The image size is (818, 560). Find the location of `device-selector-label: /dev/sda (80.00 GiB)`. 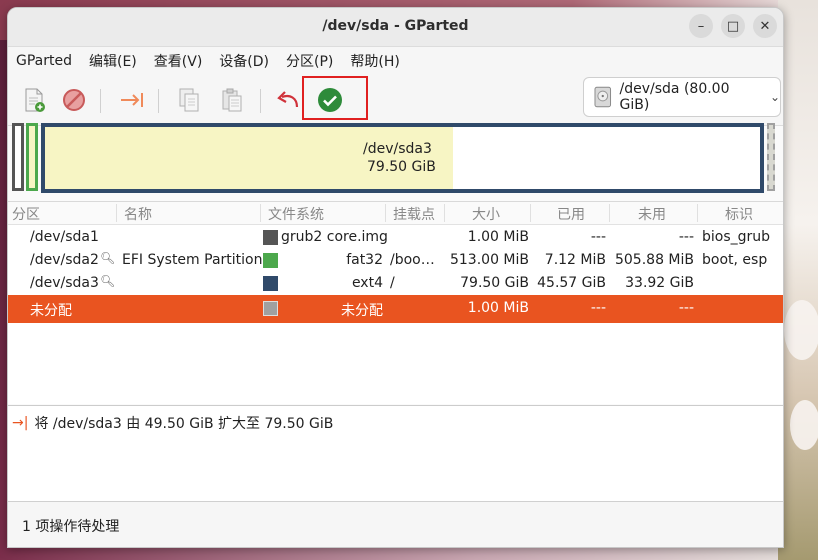

device-selector-label: /dev/sda (80.00 GiB) is located at coordinates (674, 97).